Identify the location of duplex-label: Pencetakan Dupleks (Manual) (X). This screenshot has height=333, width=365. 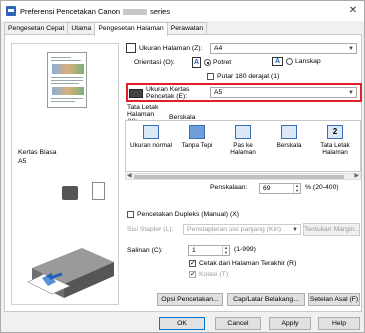
(188, 214).